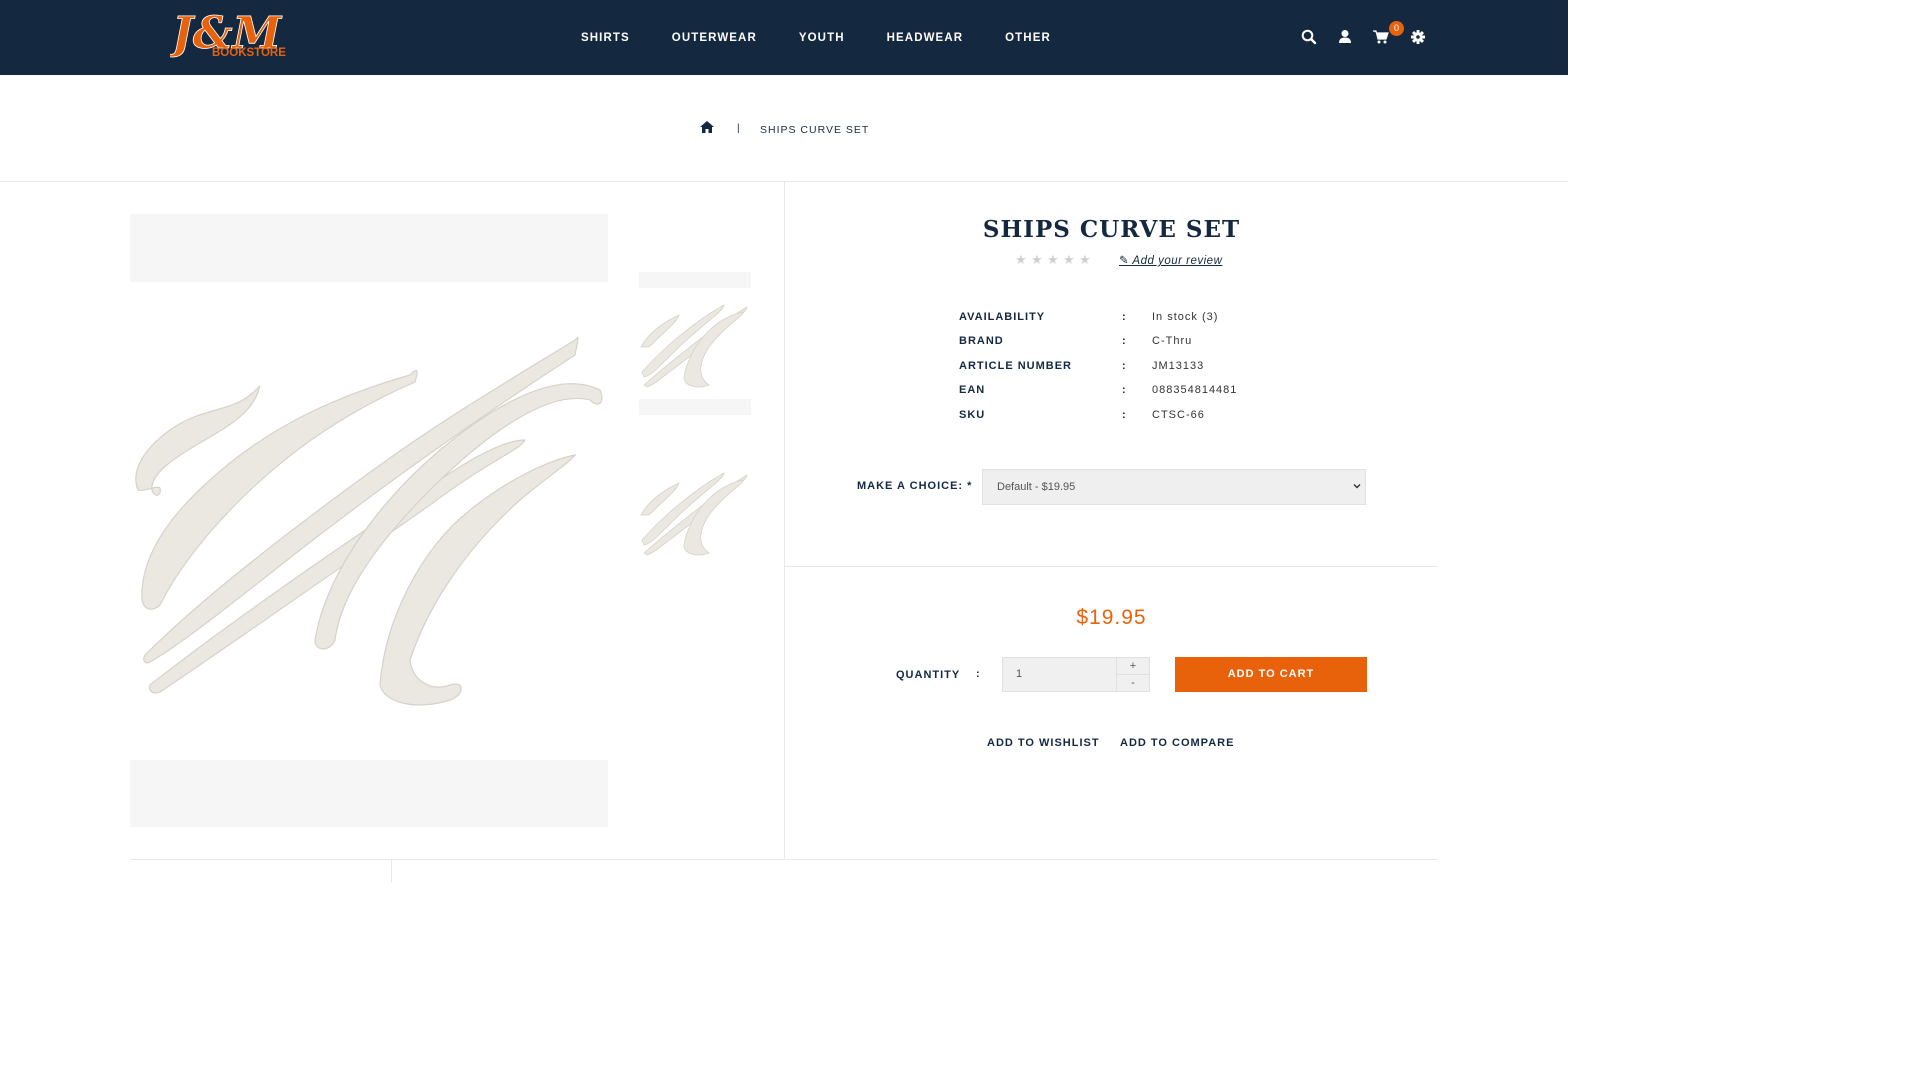 The image size is (1920, 1080). I want to click on spec-label: BRAND, so click(981, 341).